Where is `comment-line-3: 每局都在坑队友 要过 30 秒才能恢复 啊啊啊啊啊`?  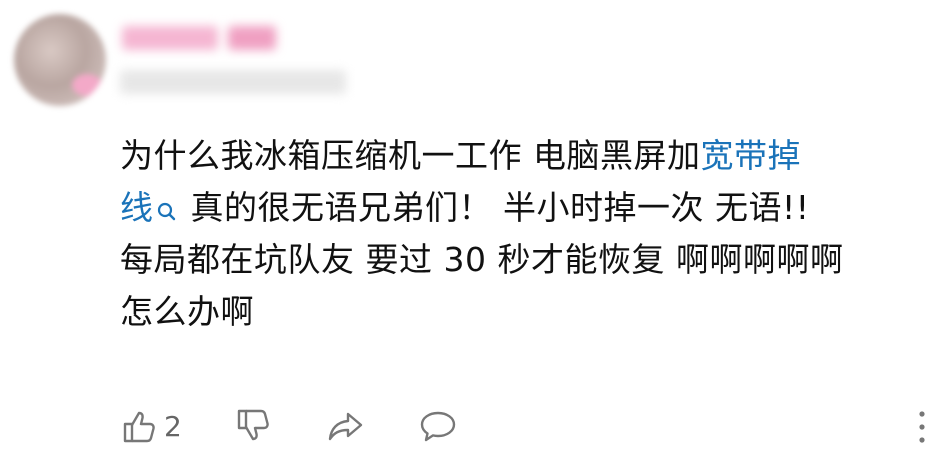
comment-line-3: 每局都在坑队友 要过 30 秒才能恢复 啊啊啊啊啊 is located at coordinates (482, 259).